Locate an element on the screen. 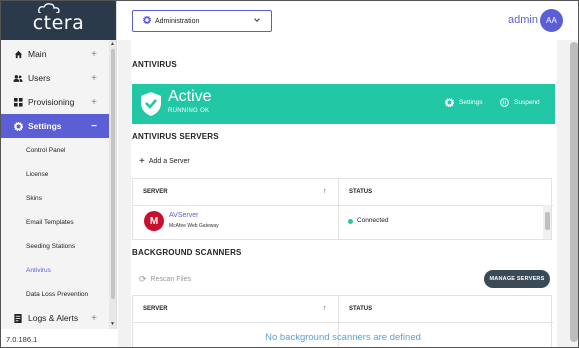  sidebar-subitem-control-panel: Control Panel is located at coordinates (55, 150).